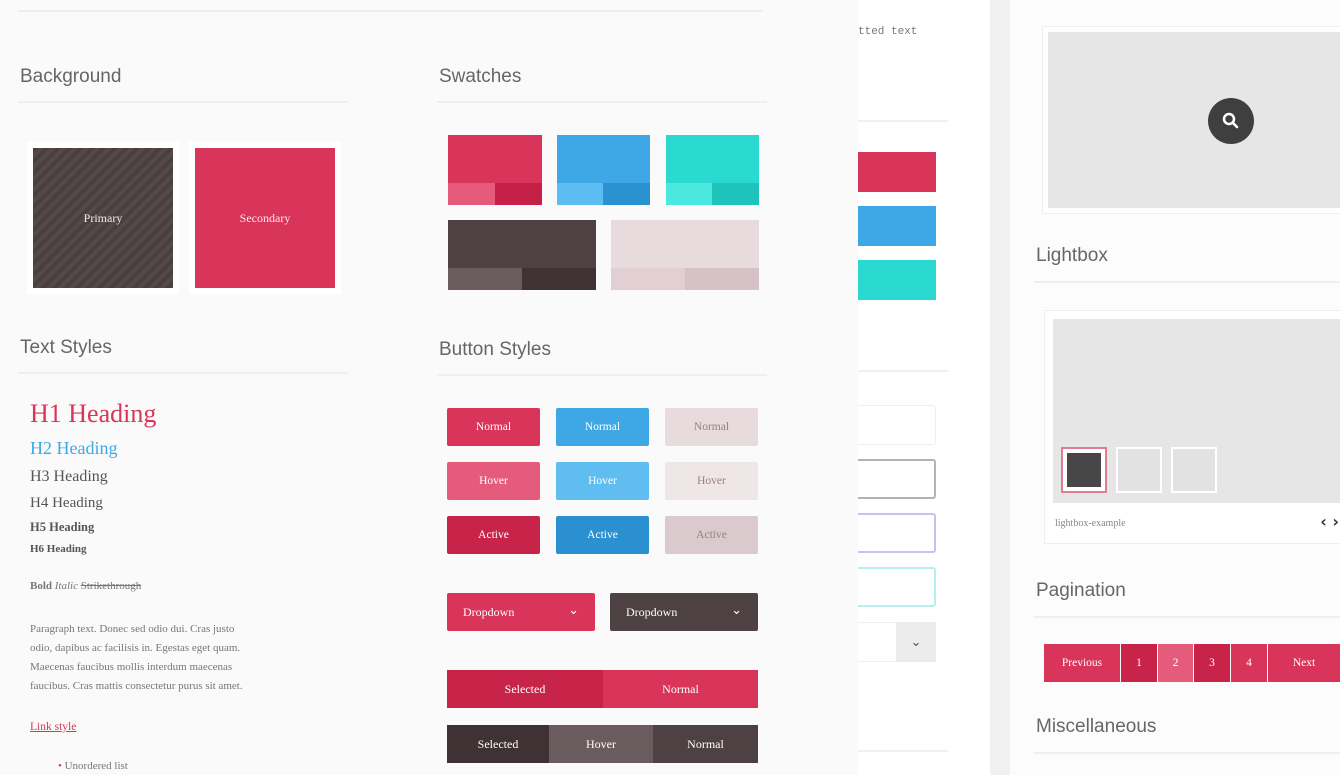 This screenshot has width=1340, height=775. Describe the element at coordinates (1096, 726) in the screenshot. I see `section-title-miscellaneous: Miscellaneous` at that location.